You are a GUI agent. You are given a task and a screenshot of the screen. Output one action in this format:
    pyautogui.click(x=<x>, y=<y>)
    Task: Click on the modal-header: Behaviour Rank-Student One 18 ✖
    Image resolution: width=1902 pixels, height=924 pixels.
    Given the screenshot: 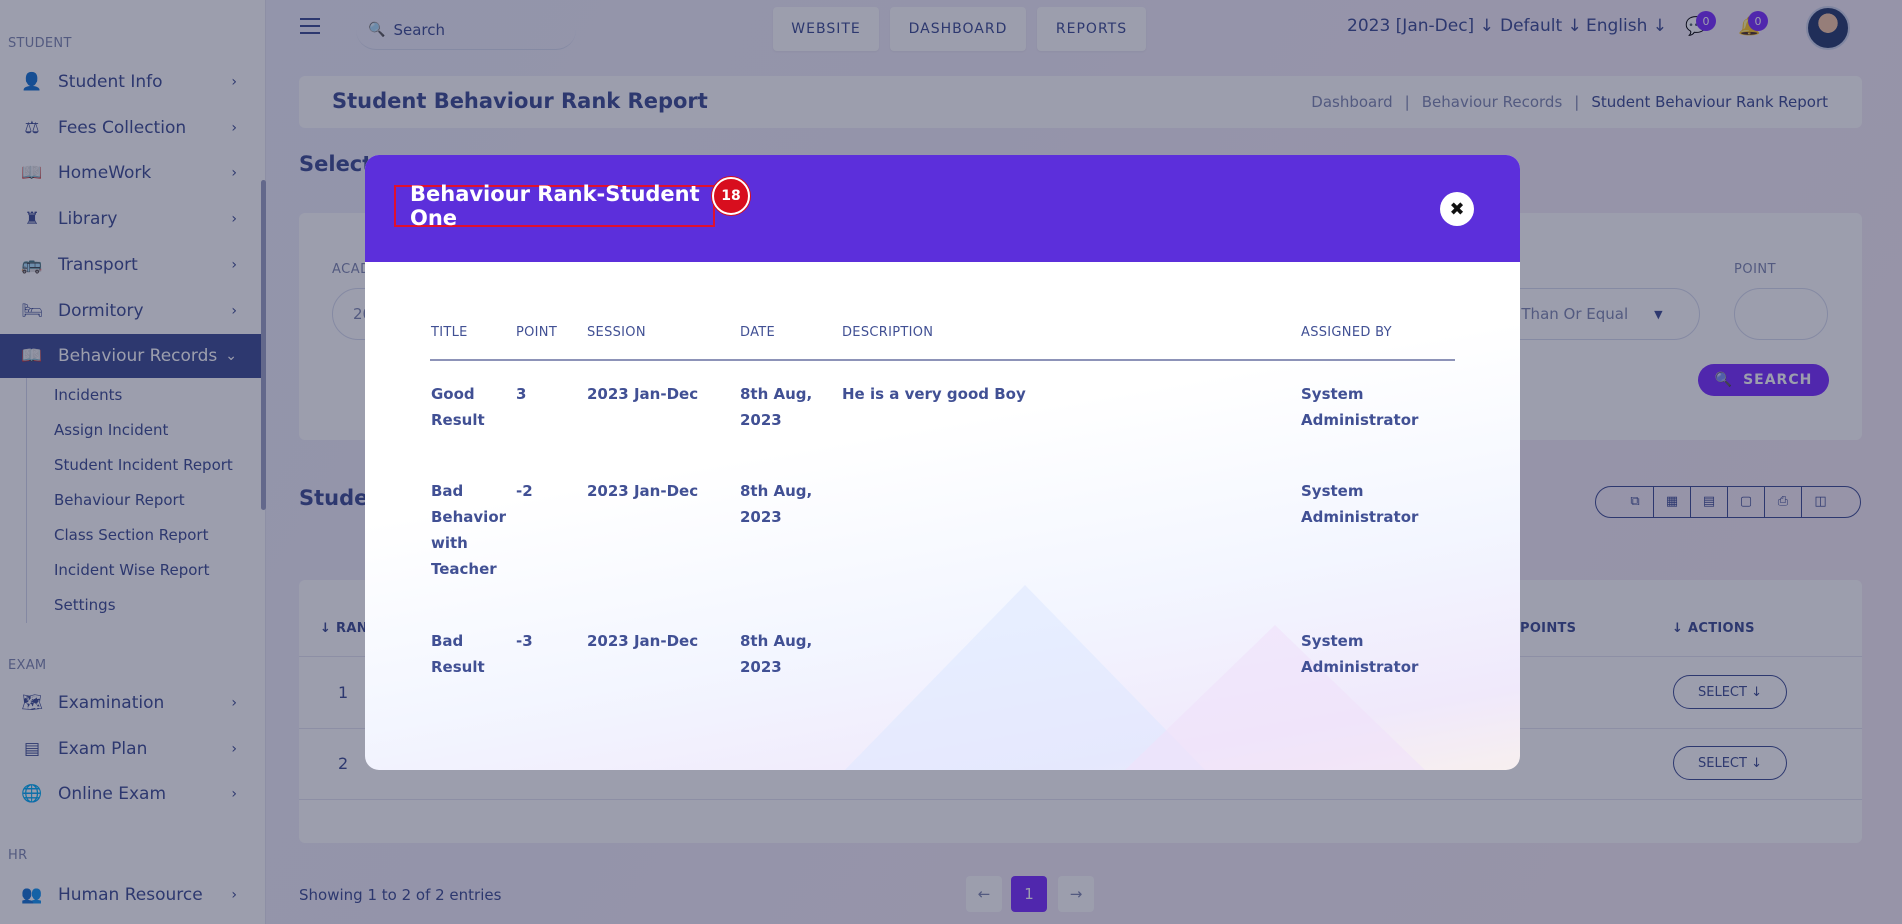 What is the action you would take?
    pyautogui.click(x=942, y=208)
    